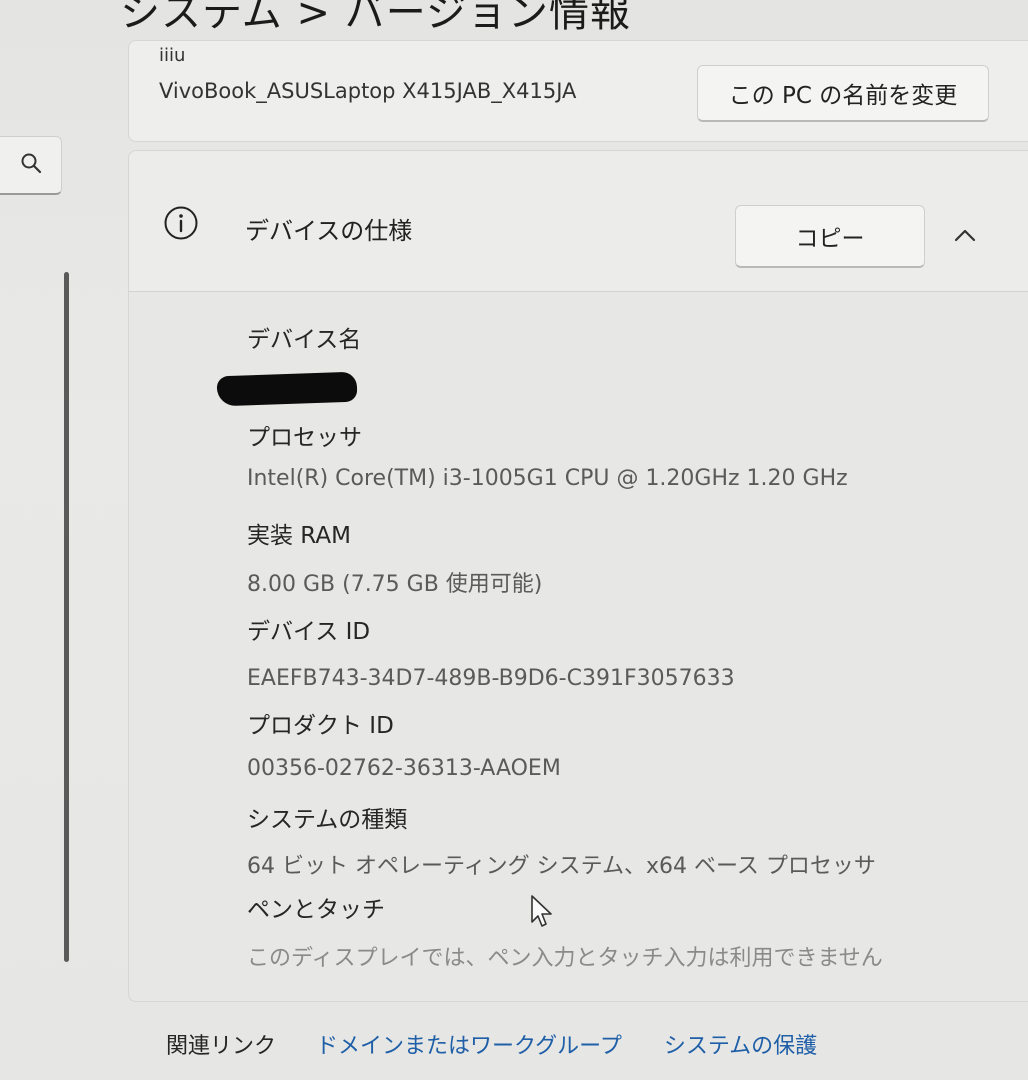 This screenshot has width=1028, height=1080. What do you see at coordinates (740, 1044) in the screenshot?
I see `link-system-protection: システムの保護` at bounding box center [740, 1044].